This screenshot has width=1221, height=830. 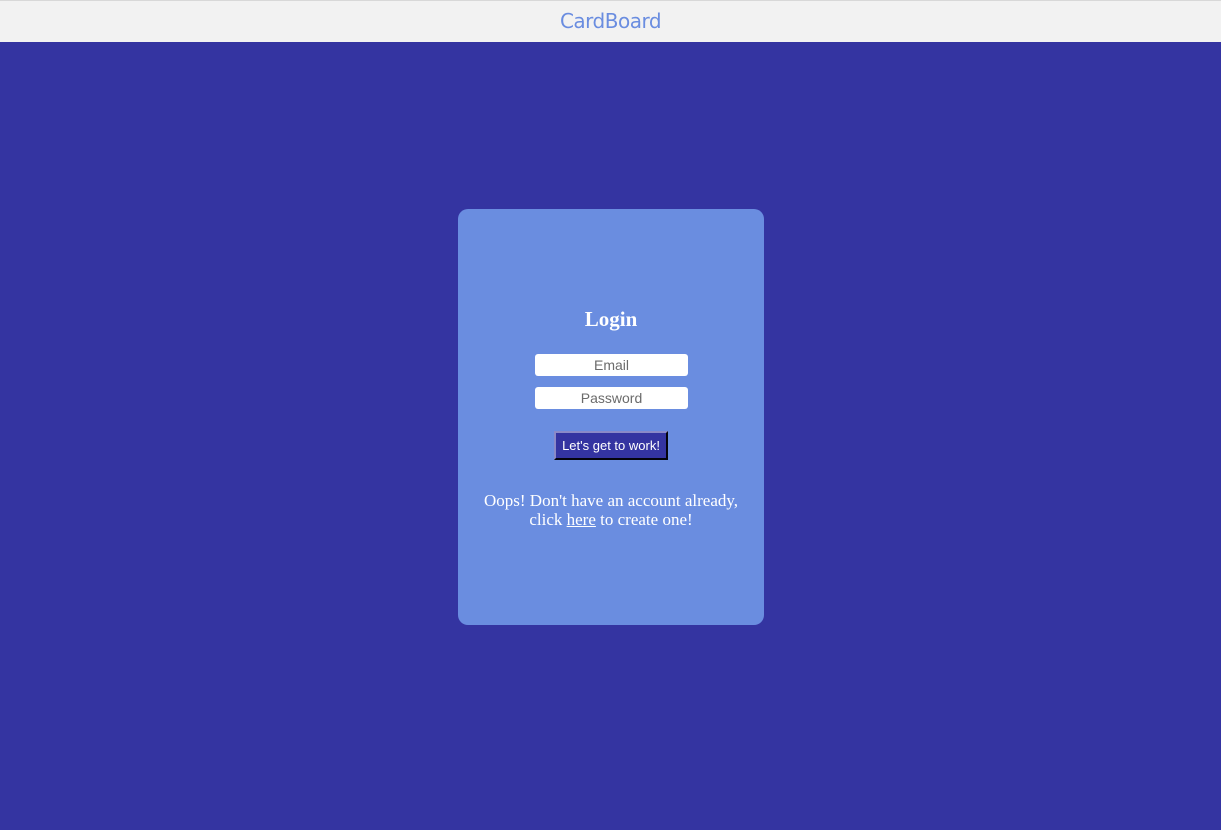 What do you see at coordinates (546, 519) in the screenshot?
I see `signup-prompt-click: click` at bounding box center [546, 519].